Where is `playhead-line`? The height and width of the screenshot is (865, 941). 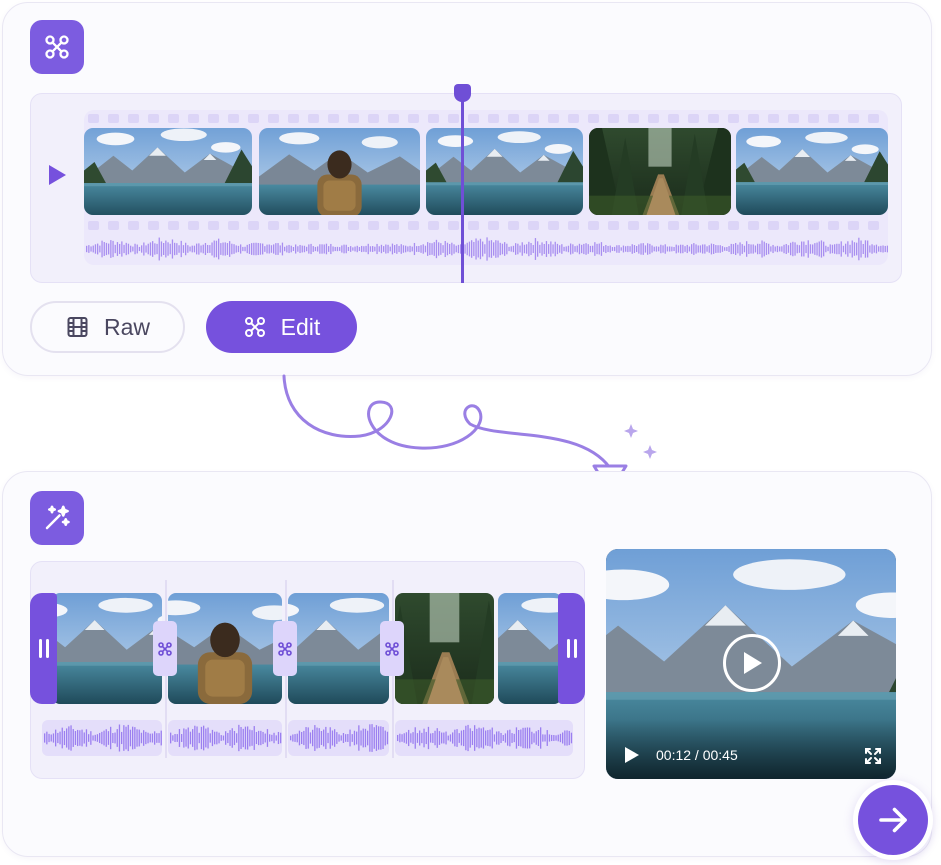 playhead-line is located at coordinates (462, 188).